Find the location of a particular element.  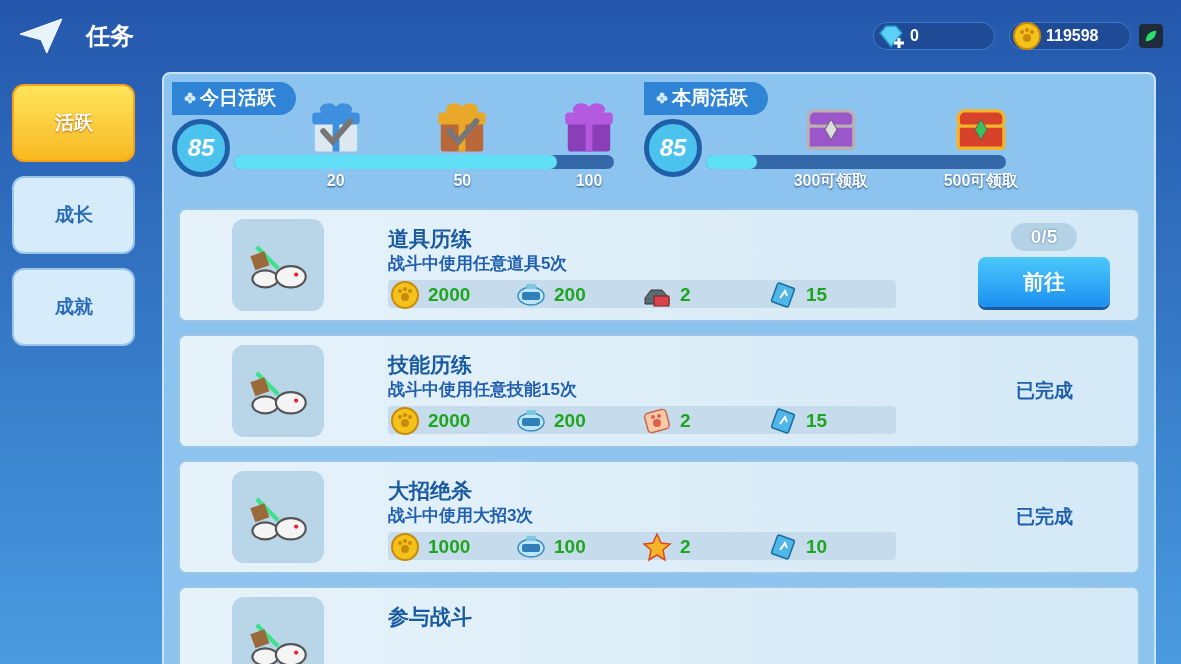

task-description: 战斗中使用任意道具5次 is located at coordinates (478, 264).